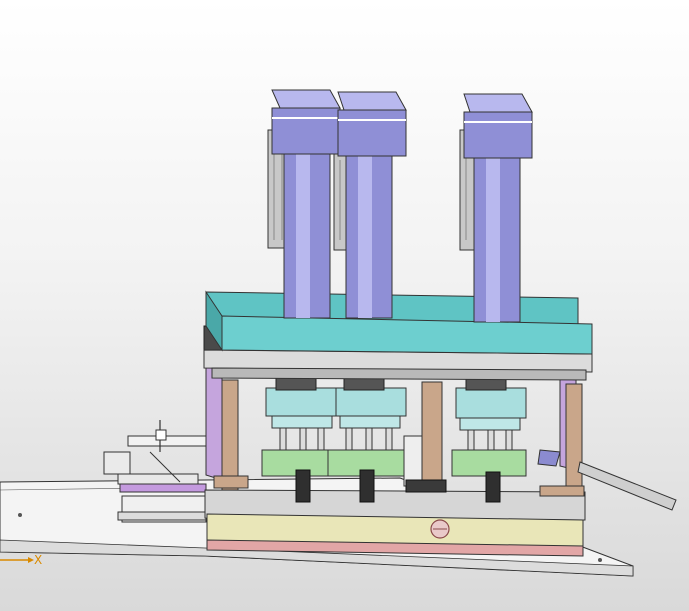 The height and width of the screenshot is (611, 689). Describe the element at coordinates (395, 523) in the screenshot. I see `base-block` at that location.